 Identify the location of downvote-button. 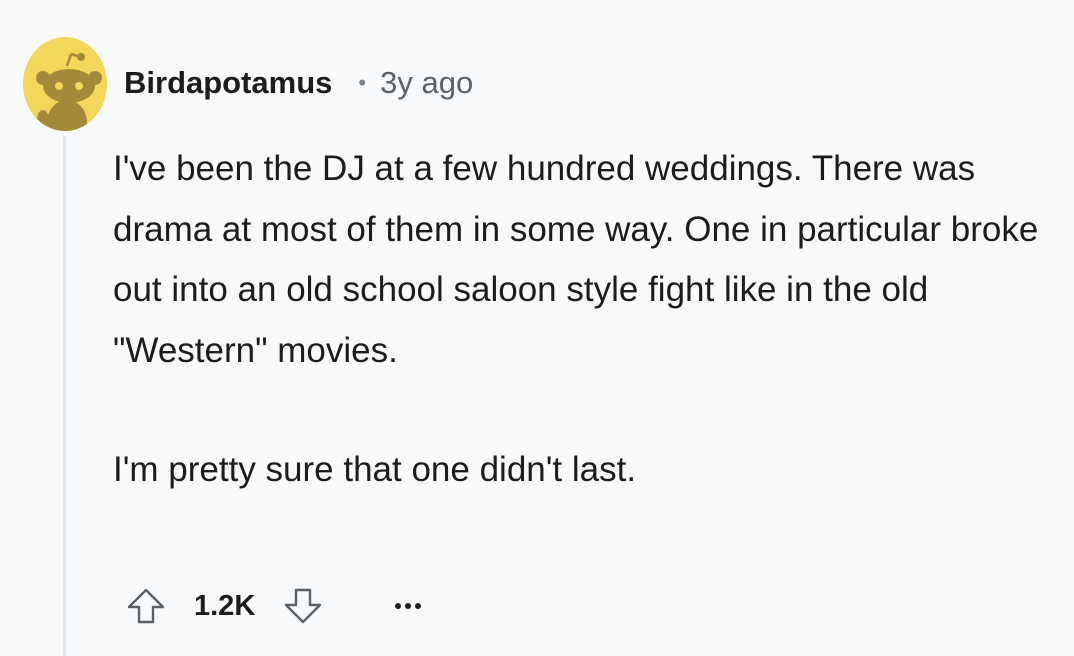
(303, 606).